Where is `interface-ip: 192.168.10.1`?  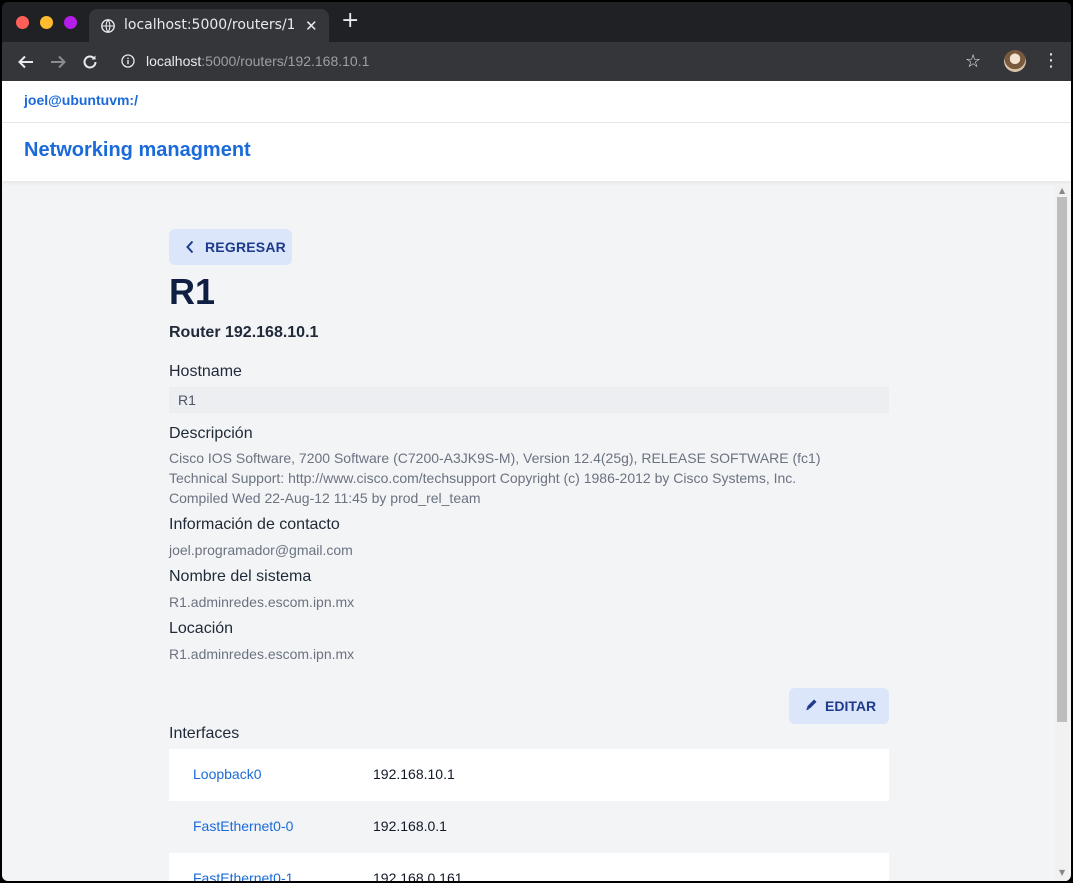 interface-ip: 192.168.10.1 is located at coordinates (414, 774).